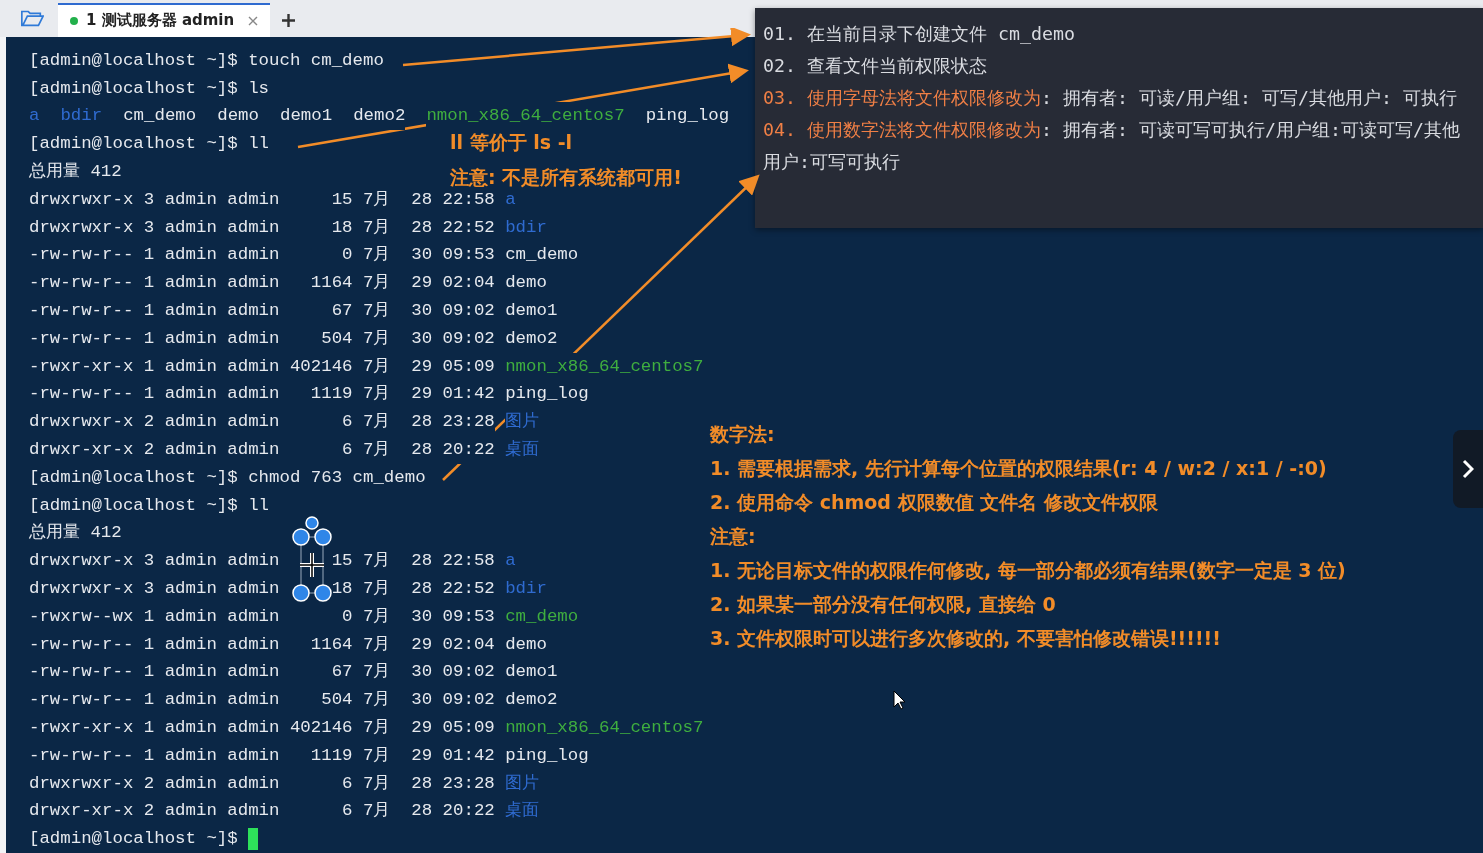 Image resolution: width=1483 pixels, height=853 pixels. I want to click on task-item: 01. 在当前目录下创建文件 cm_demo, so click(920, 34).